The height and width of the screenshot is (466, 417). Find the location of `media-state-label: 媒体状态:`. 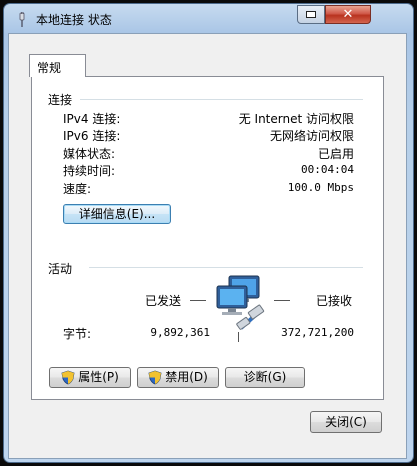

media-state-label: 媒体状态: is located at coordinates (89, 154).